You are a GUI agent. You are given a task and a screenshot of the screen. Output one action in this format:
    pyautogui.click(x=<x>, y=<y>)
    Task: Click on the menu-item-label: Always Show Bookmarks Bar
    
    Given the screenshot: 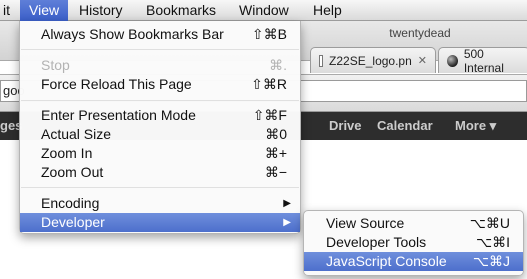 What is the action you would take?
    pyautogui.click(x=132, y=34)
    